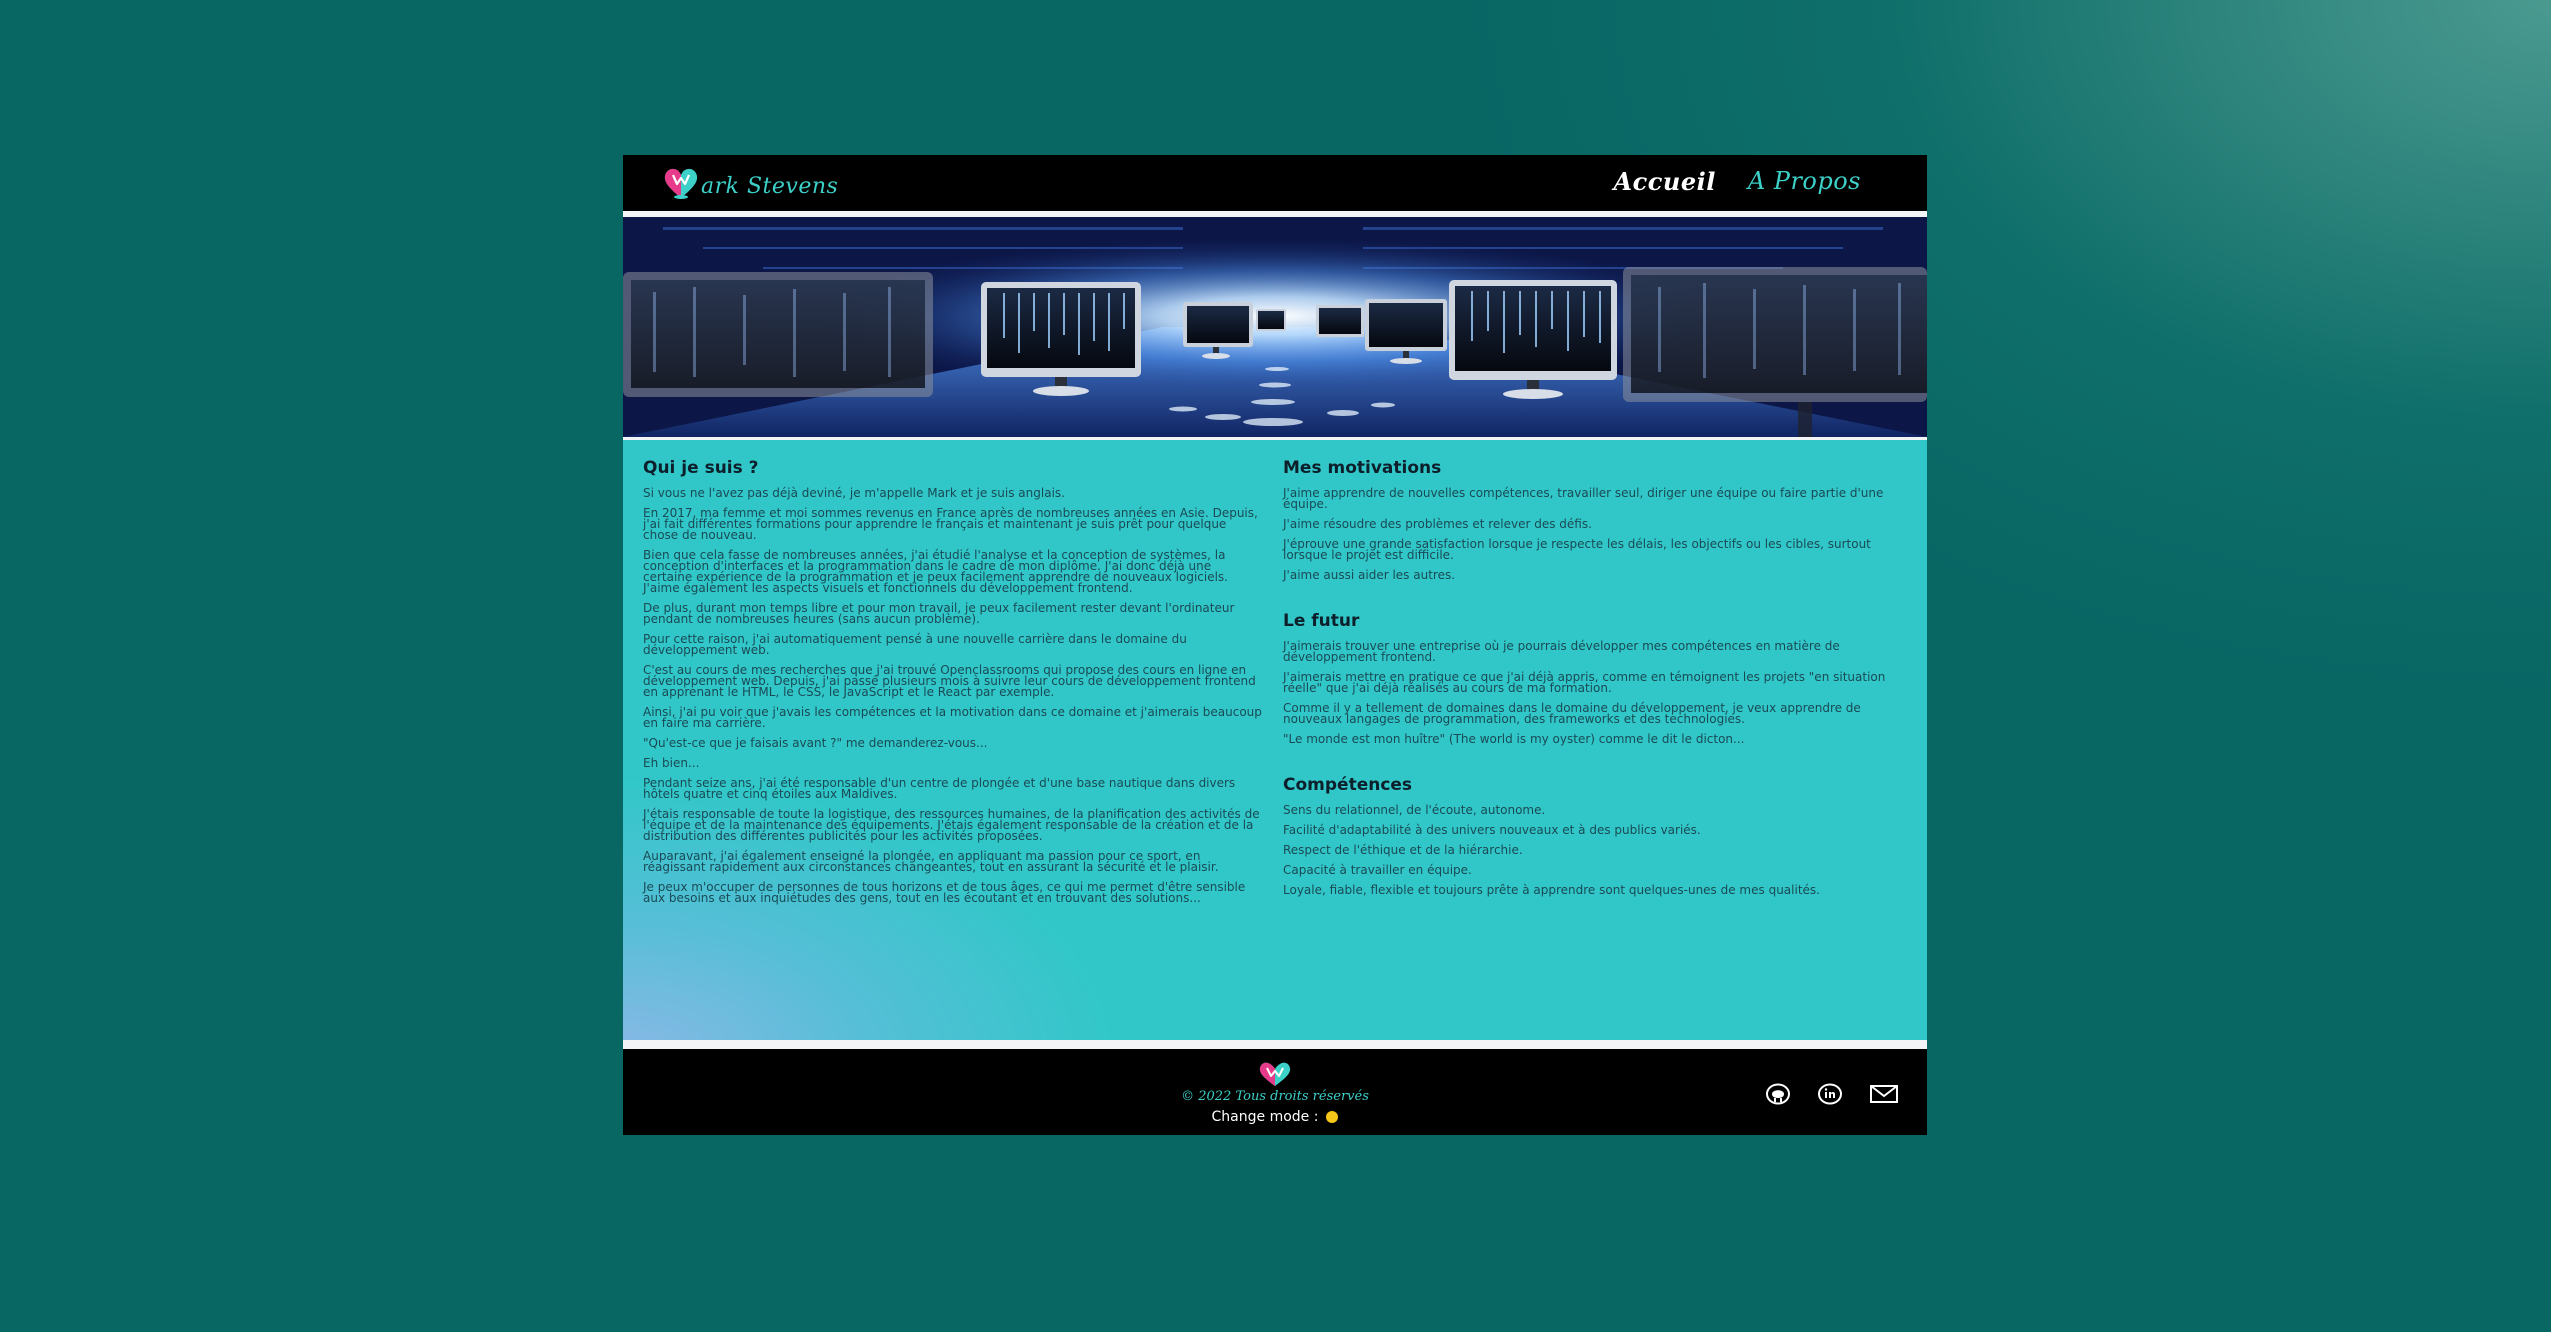  What do you see at coordinates (1369, 575) in the screenshot?
I see `motivation-item: J'aime aussi aider les autres.` at bounding box center [1369, 575].